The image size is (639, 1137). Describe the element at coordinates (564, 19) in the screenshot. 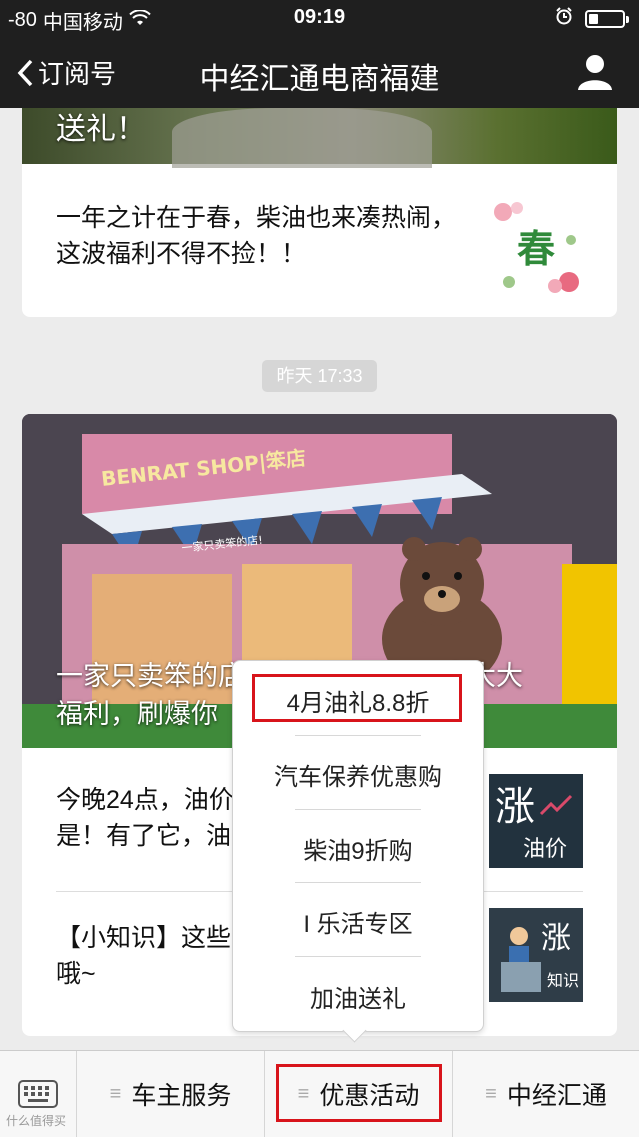

I see `alarm-icon` at that location.